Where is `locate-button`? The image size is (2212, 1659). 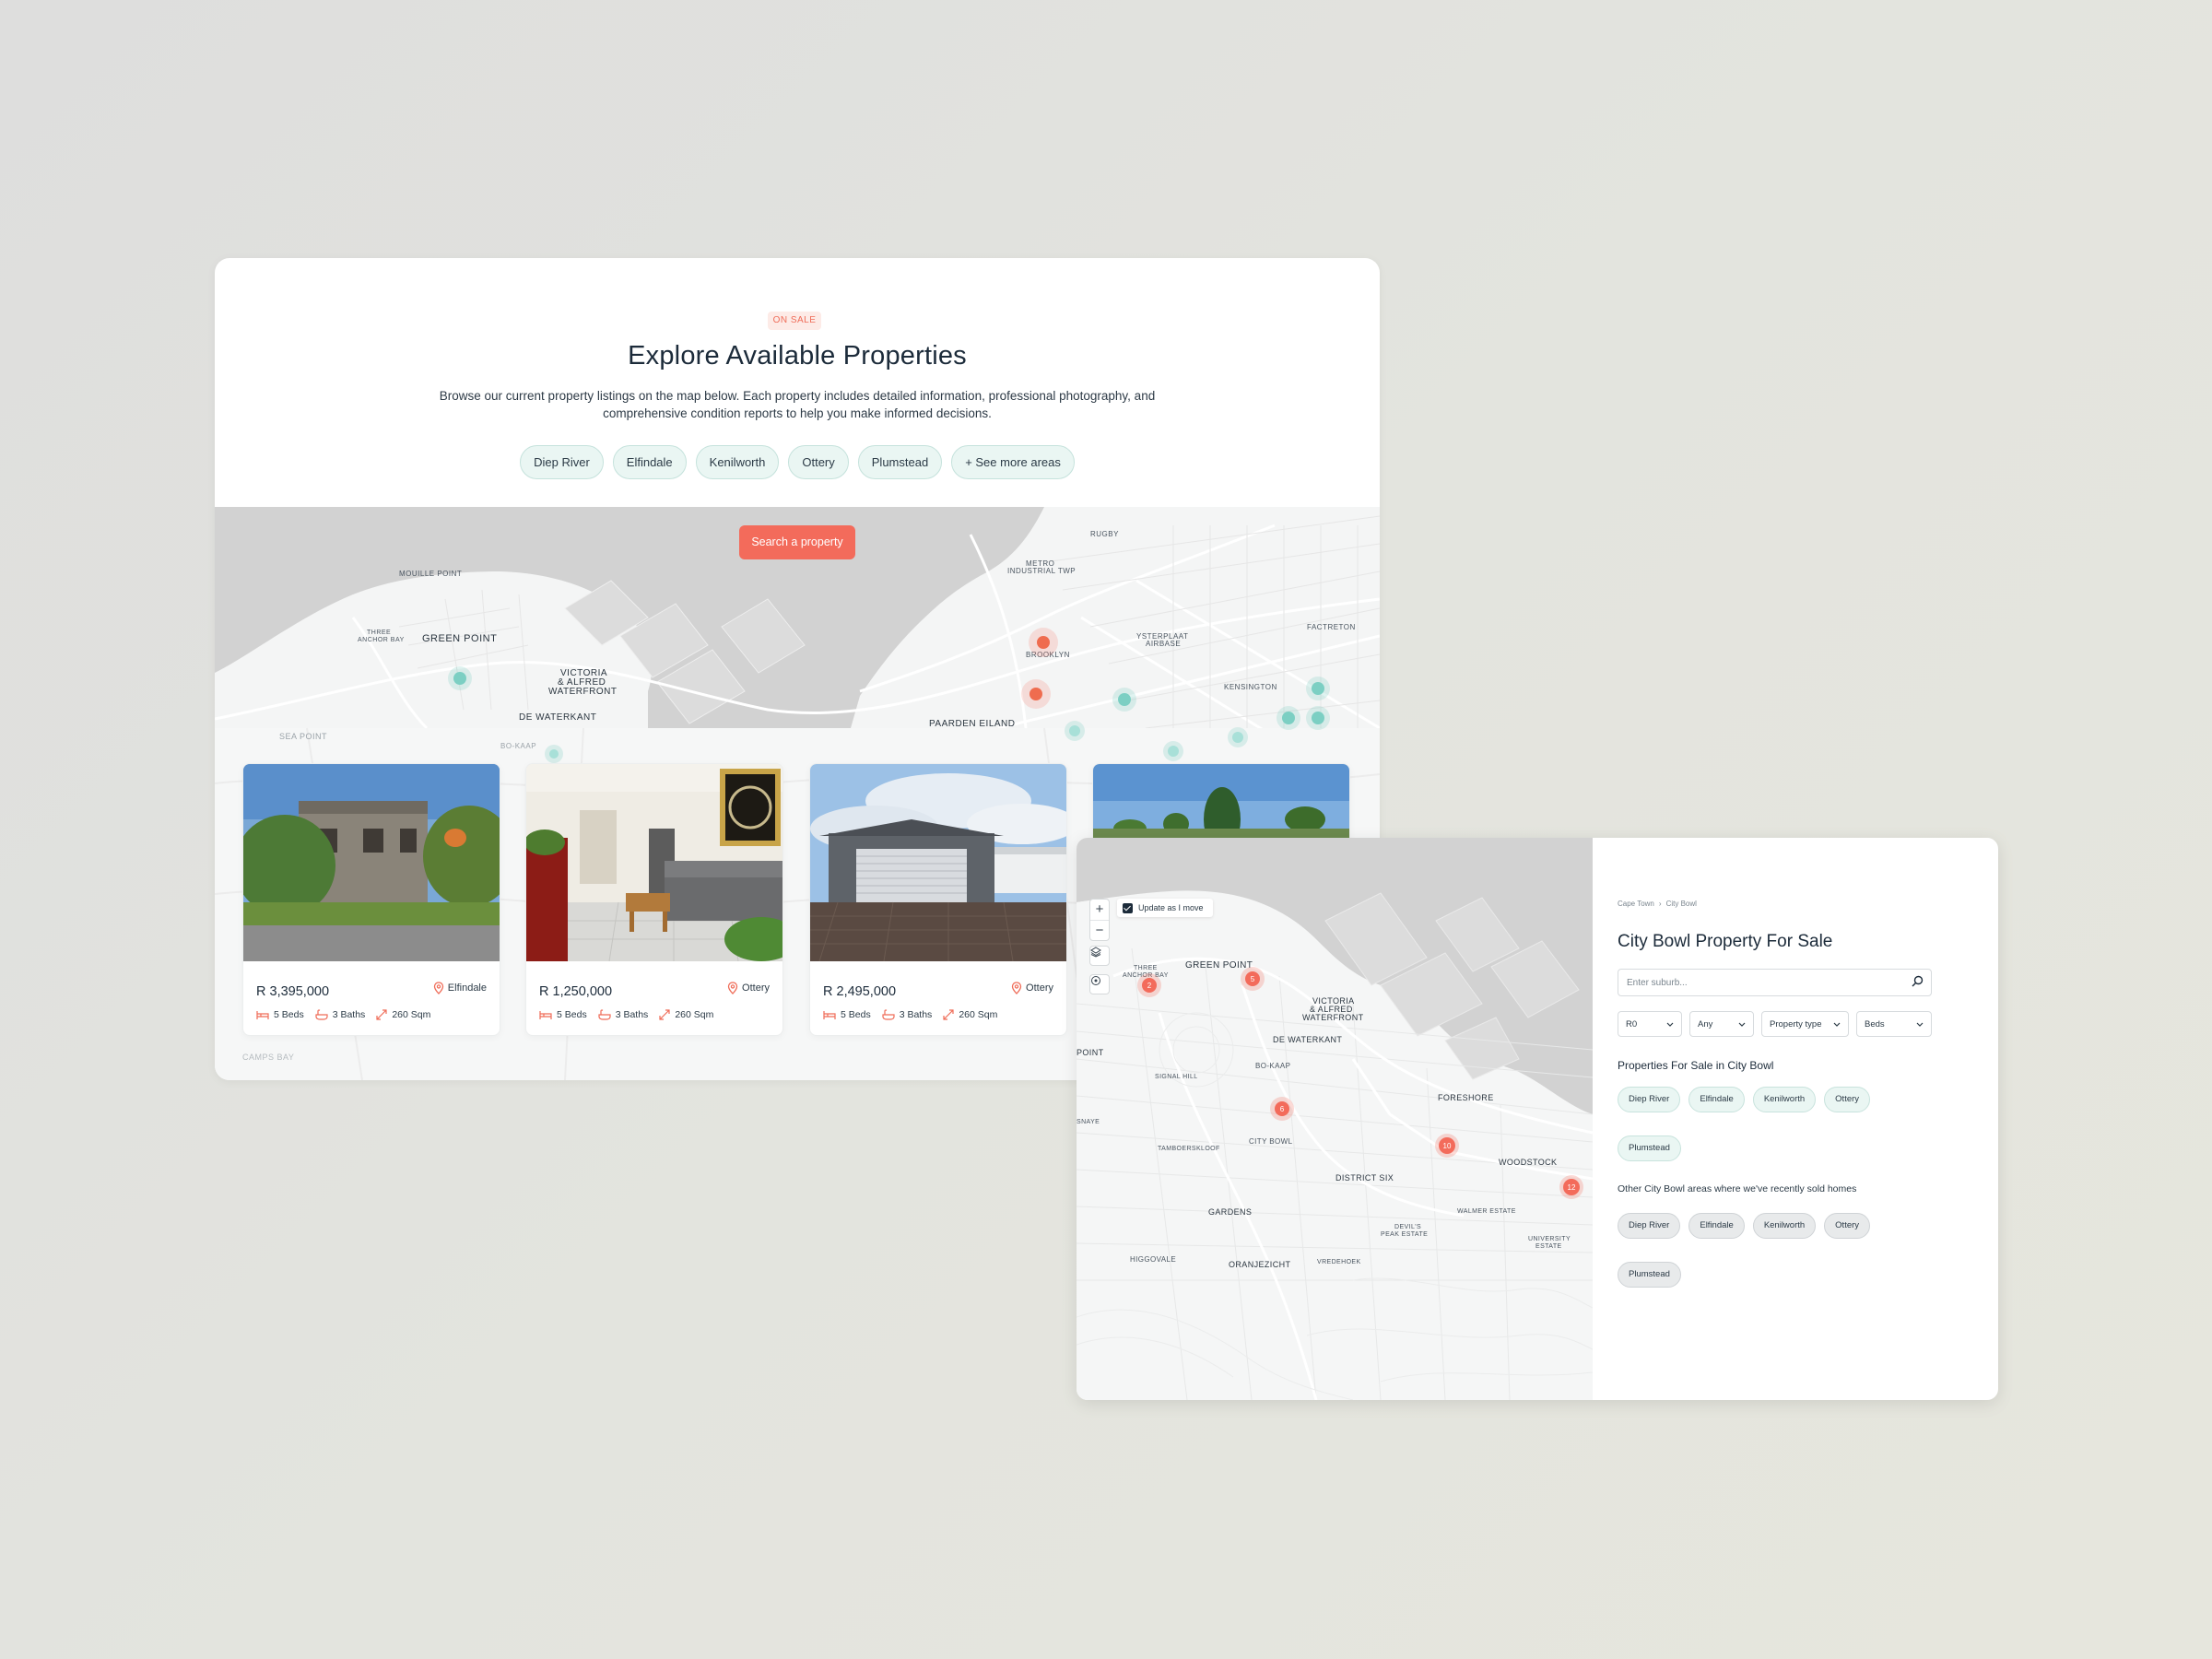 locate-button is located at coordinates (1099, 984).